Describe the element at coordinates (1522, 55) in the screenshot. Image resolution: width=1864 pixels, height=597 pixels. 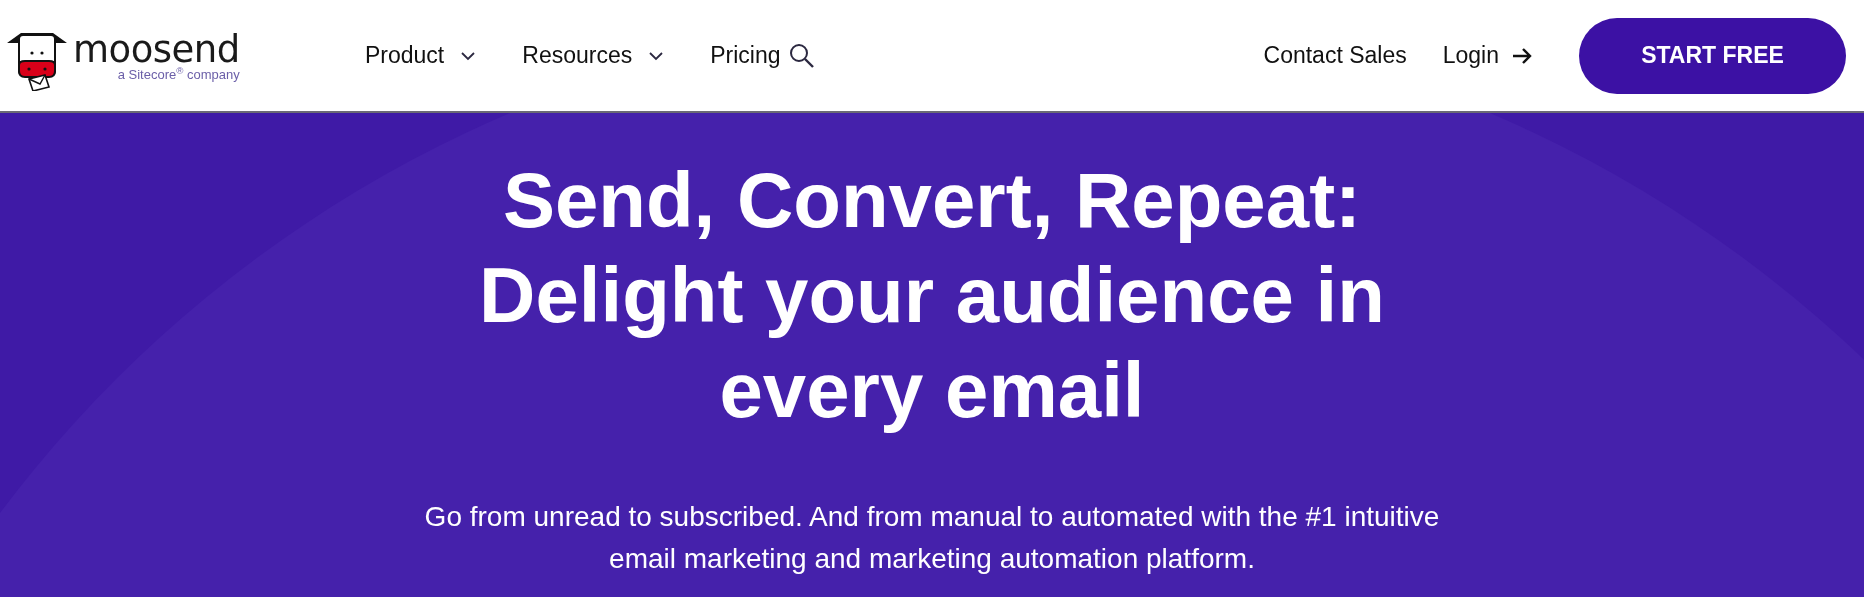
I see `arrow-right-icon` at that location.